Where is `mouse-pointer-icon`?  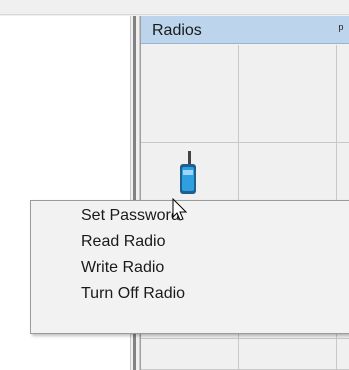
mouse-pointer-icon is located at coordinates (180, 209).